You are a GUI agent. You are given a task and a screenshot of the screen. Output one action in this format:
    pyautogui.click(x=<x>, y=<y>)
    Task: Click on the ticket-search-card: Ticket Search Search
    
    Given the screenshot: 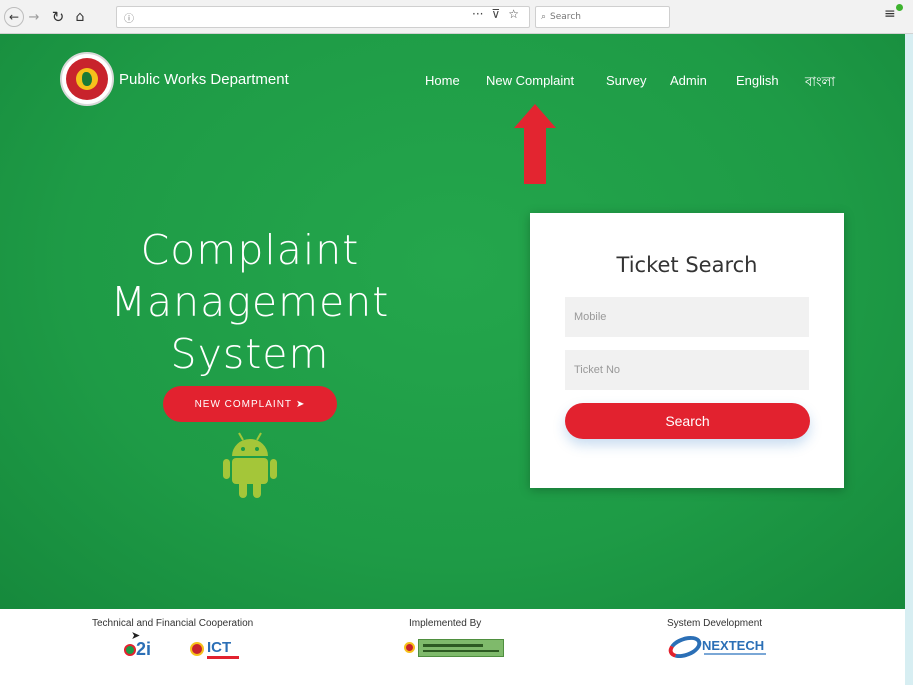 What is the action you would take?
    pyautogui.click(x=687, y=350)
    